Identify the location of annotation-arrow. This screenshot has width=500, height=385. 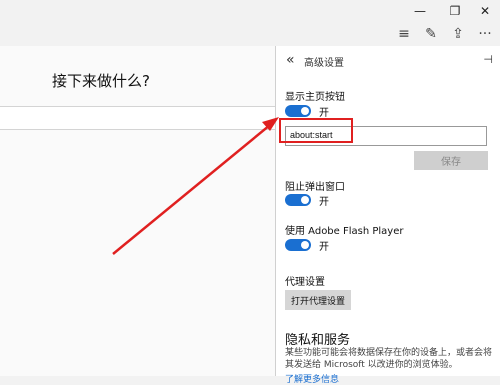
(195, 186).